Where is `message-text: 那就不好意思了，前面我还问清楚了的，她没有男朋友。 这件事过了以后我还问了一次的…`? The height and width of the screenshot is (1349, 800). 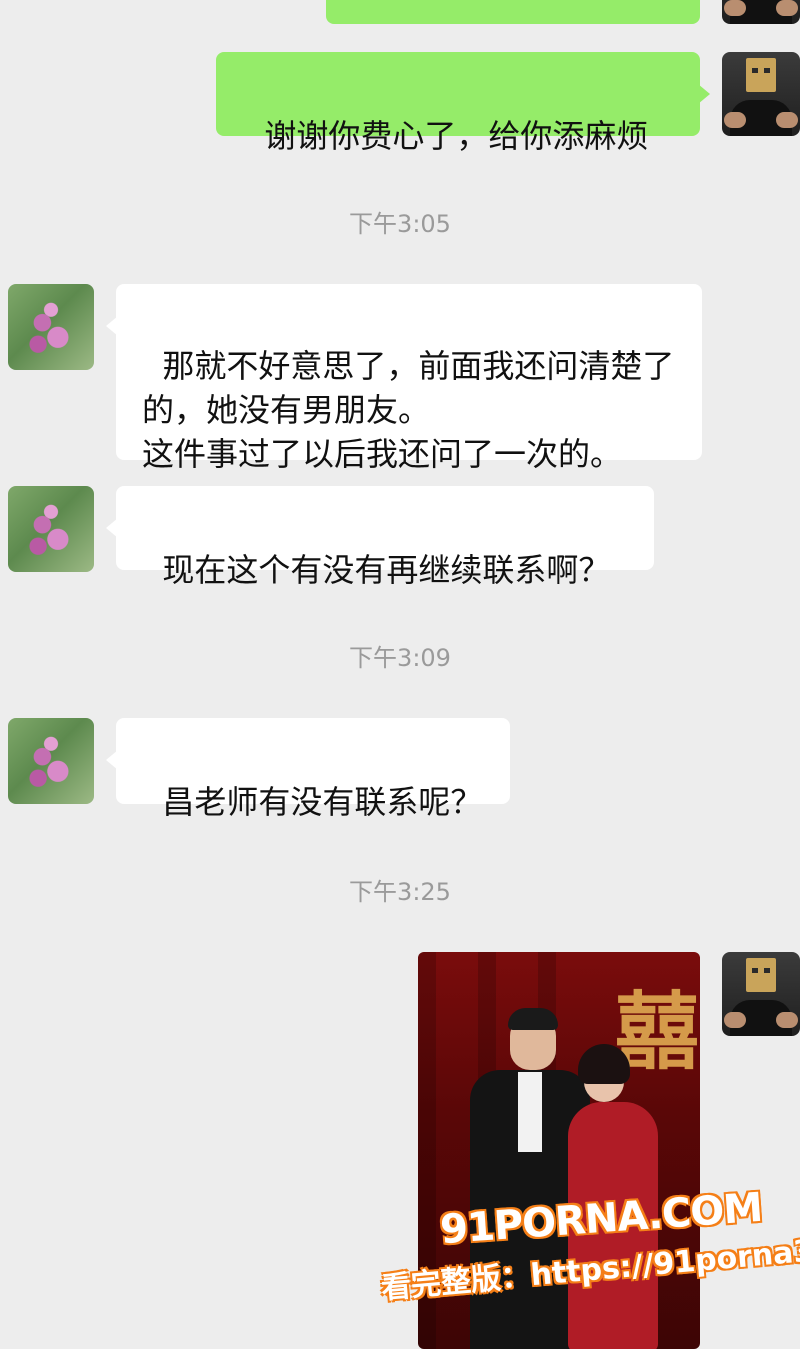 message-text: 那就不好意思了，前面我还问清楚了的，她没有男朋友。 这件事过了以后我还问了一次的… is located at coordinates (408, 410).